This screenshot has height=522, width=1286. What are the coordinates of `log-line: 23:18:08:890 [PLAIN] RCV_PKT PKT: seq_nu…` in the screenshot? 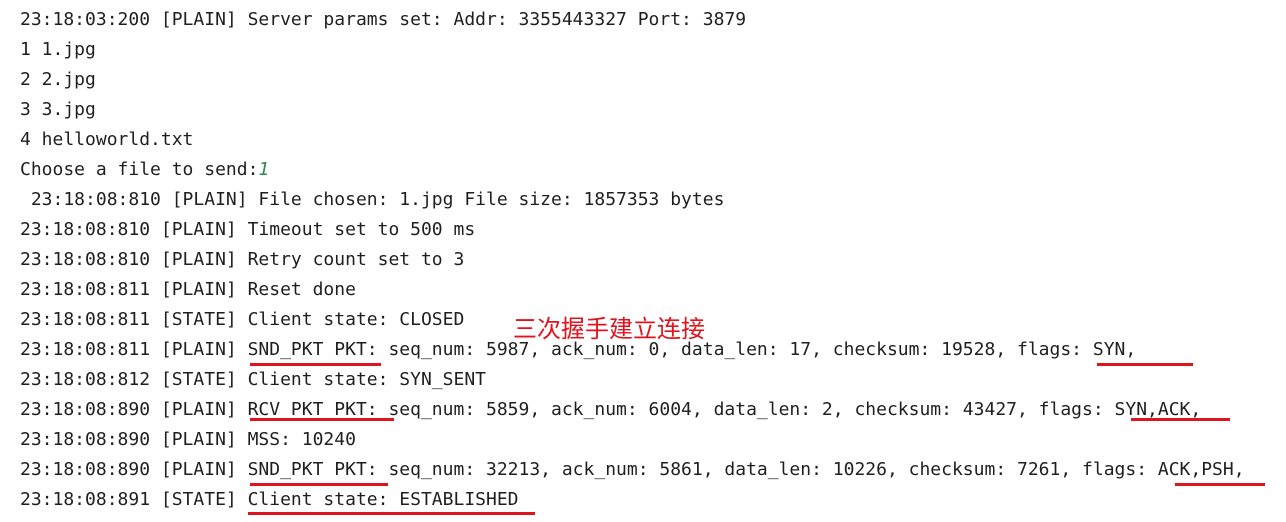 It's located at (611, 409).